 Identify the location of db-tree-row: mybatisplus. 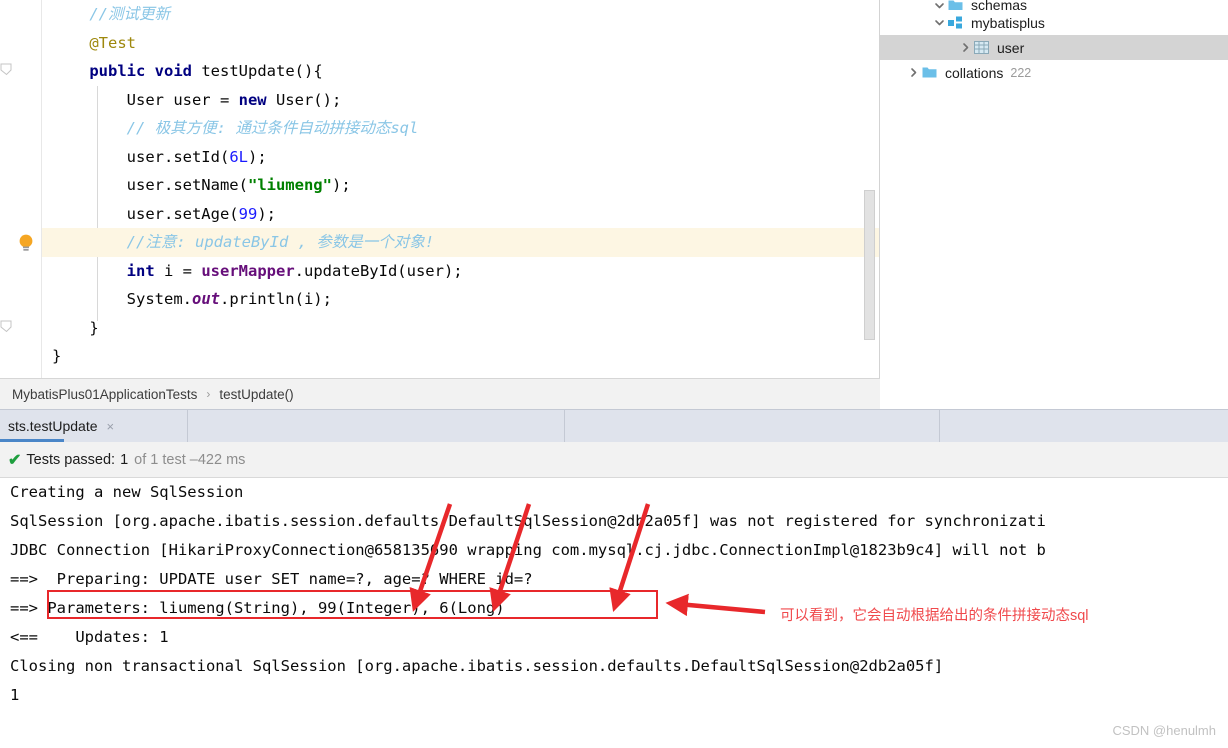
(1054, 22).